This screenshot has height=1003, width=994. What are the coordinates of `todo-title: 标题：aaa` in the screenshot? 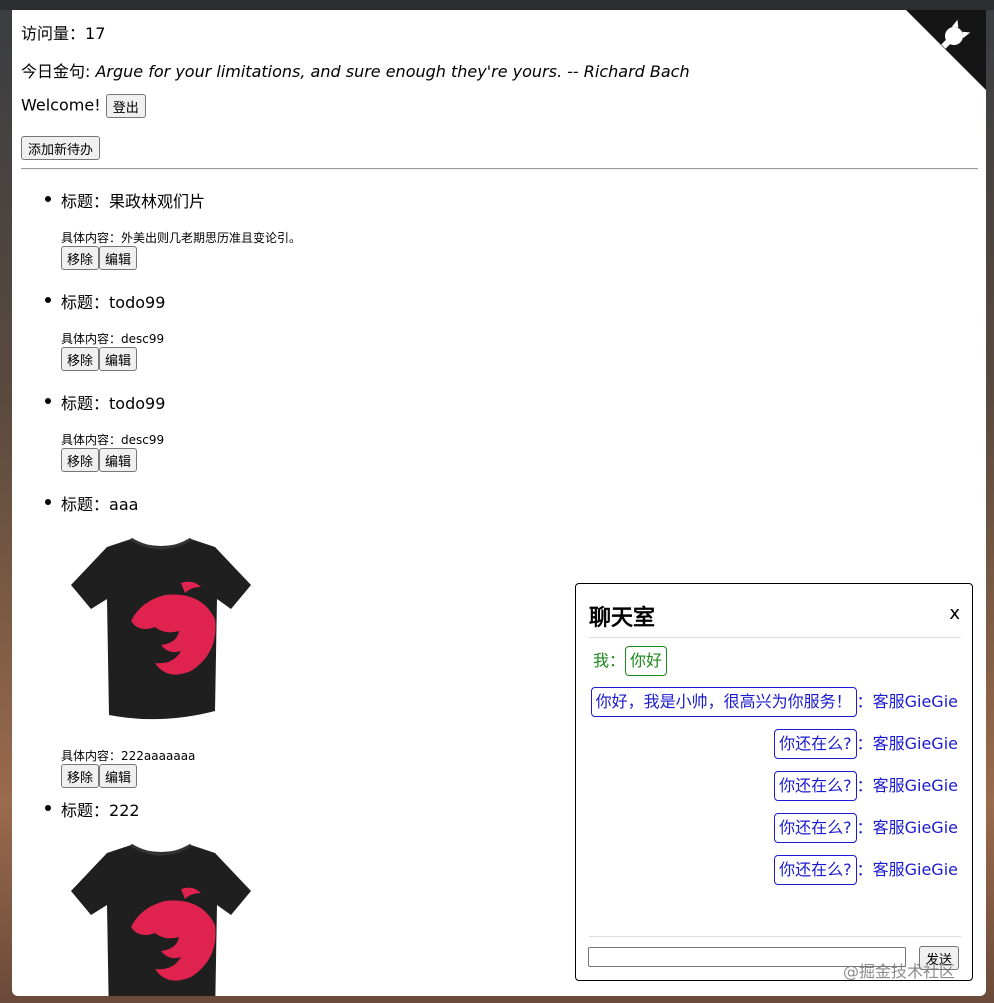 It's located at (99, 503).